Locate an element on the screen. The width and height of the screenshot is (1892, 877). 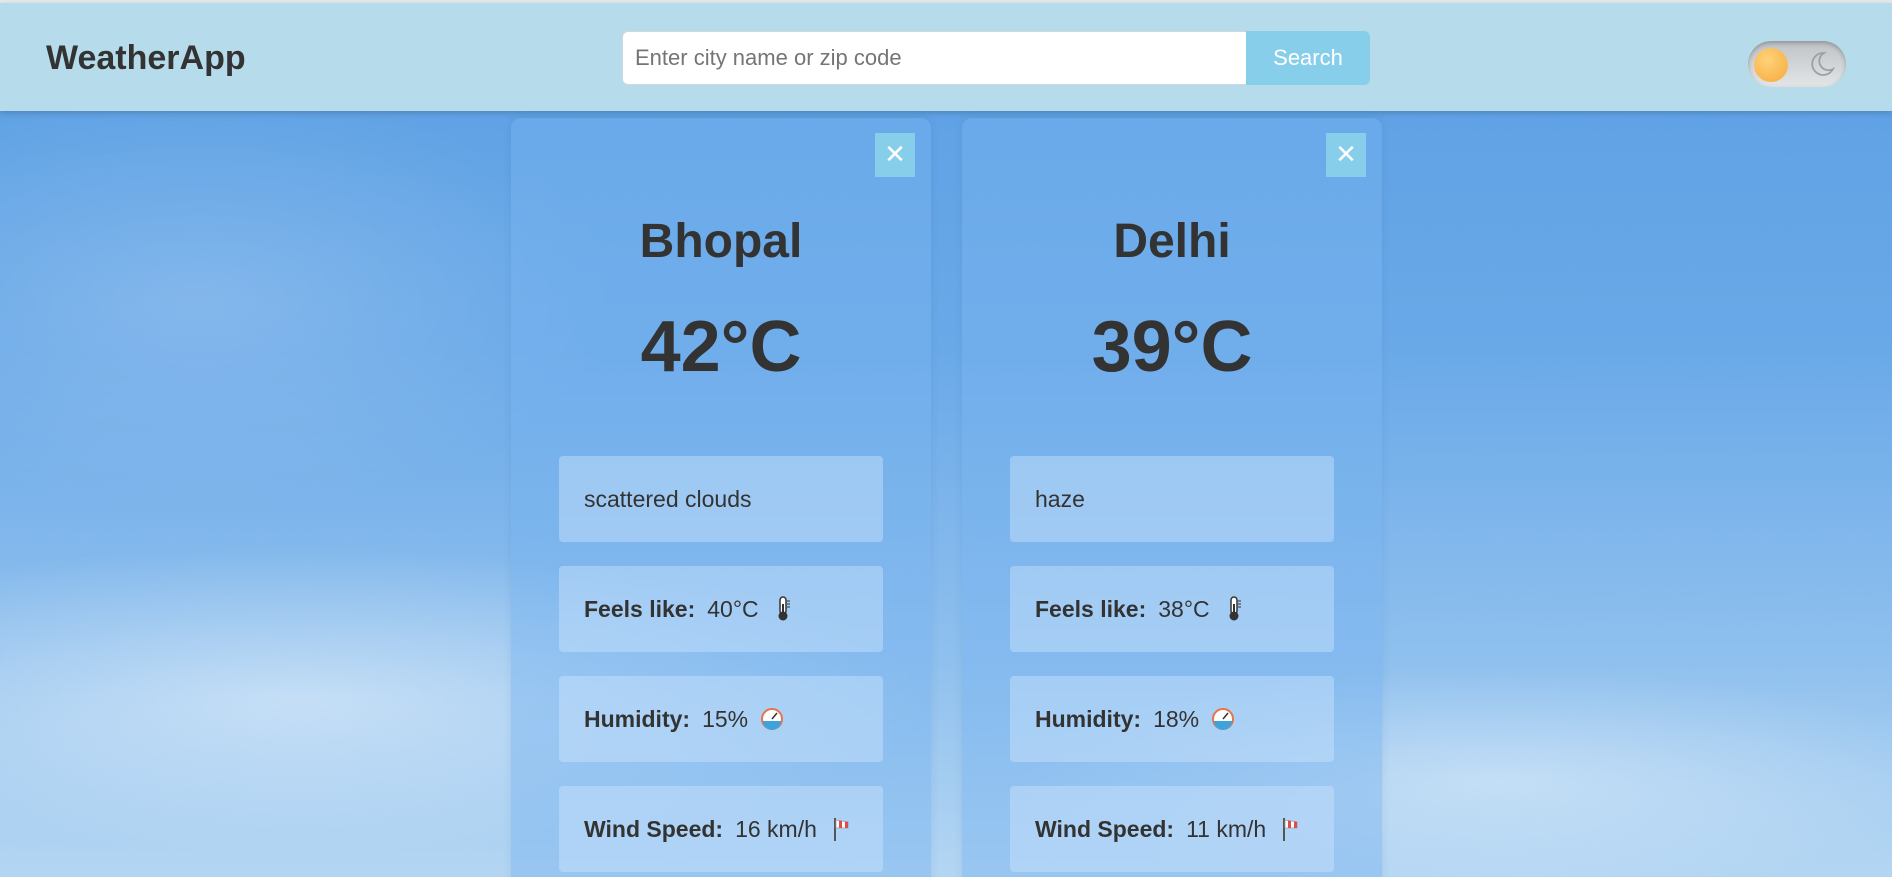
humidity-value: 15% is located at coordinates (725, 718).